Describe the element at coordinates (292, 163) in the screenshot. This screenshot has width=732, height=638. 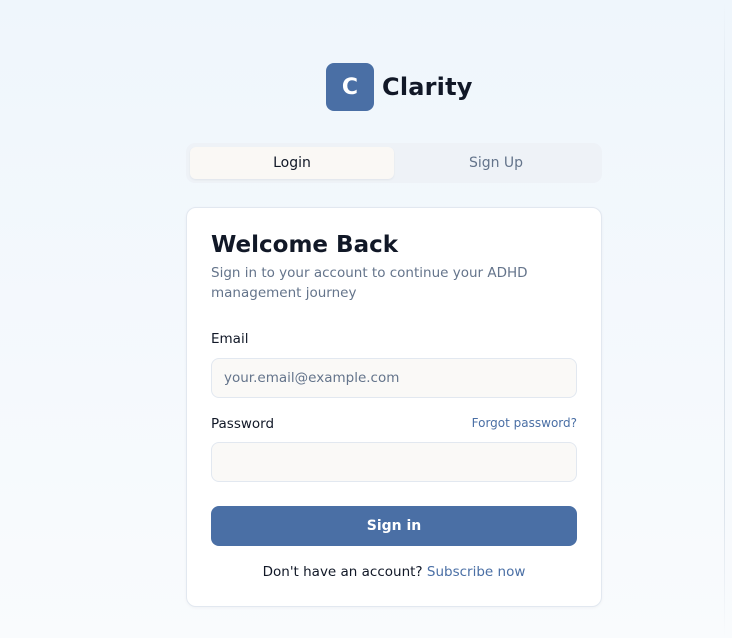
I see `tab-login: Login` at that location.